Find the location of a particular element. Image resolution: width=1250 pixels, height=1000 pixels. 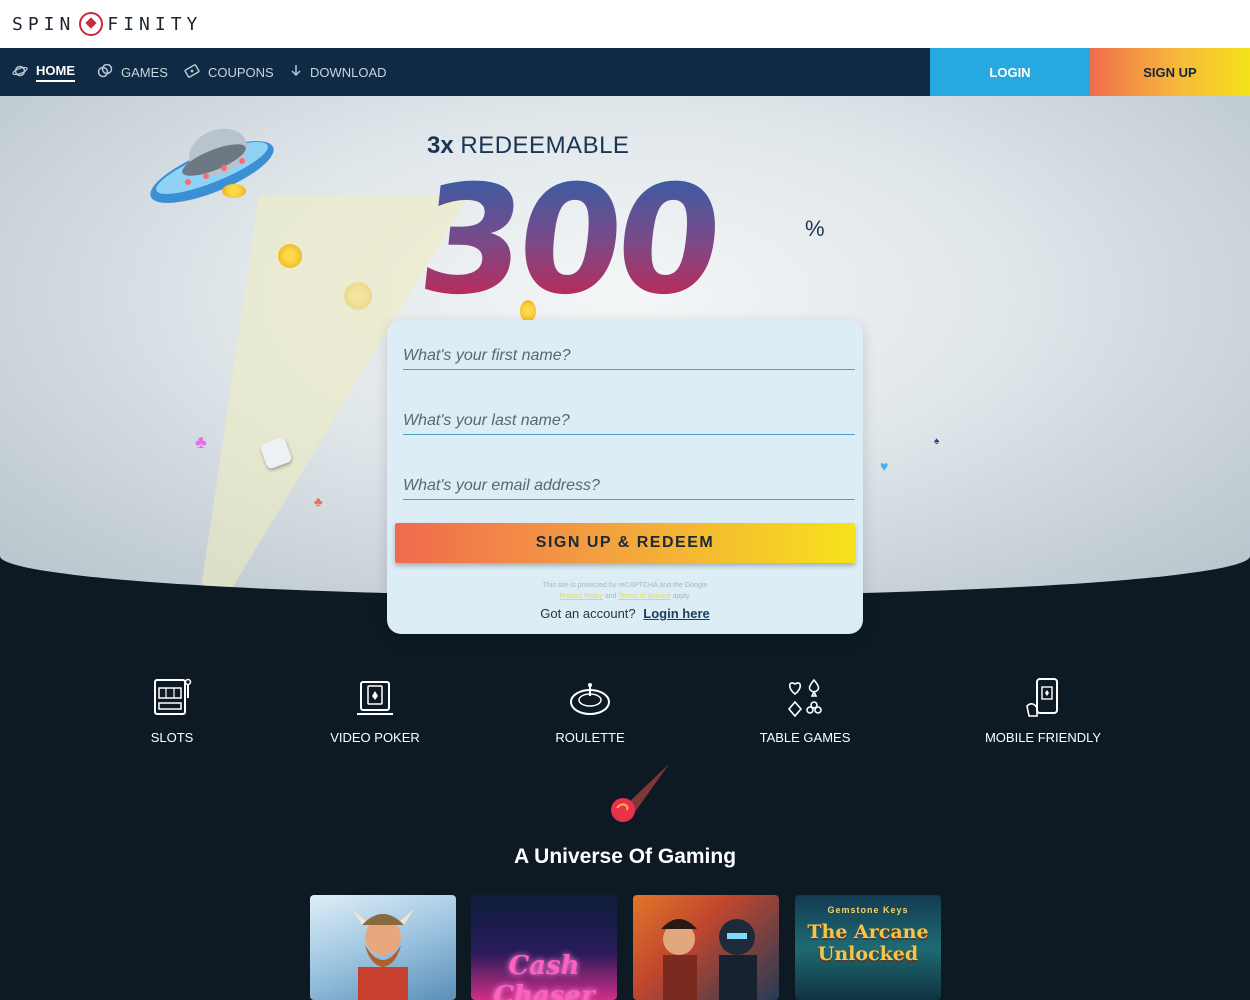

coupon-icon is located at coordinates (192, 72).